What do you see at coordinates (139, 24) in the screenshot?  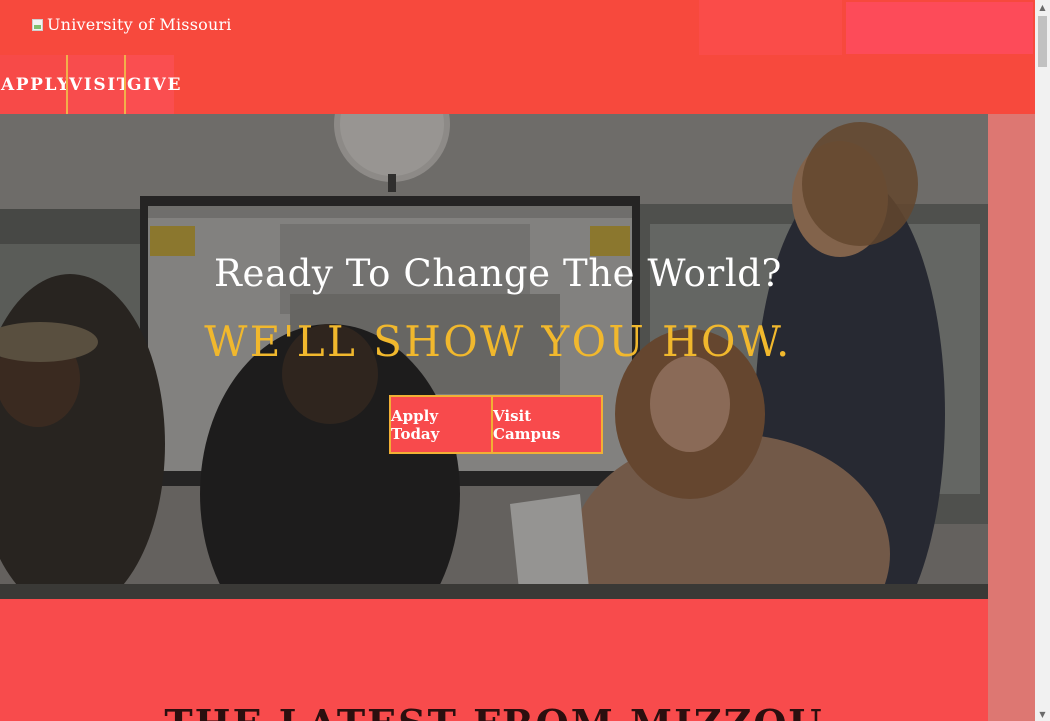 I see `logo-alt-text: University of Missouri` at bounding box center [139, 24].